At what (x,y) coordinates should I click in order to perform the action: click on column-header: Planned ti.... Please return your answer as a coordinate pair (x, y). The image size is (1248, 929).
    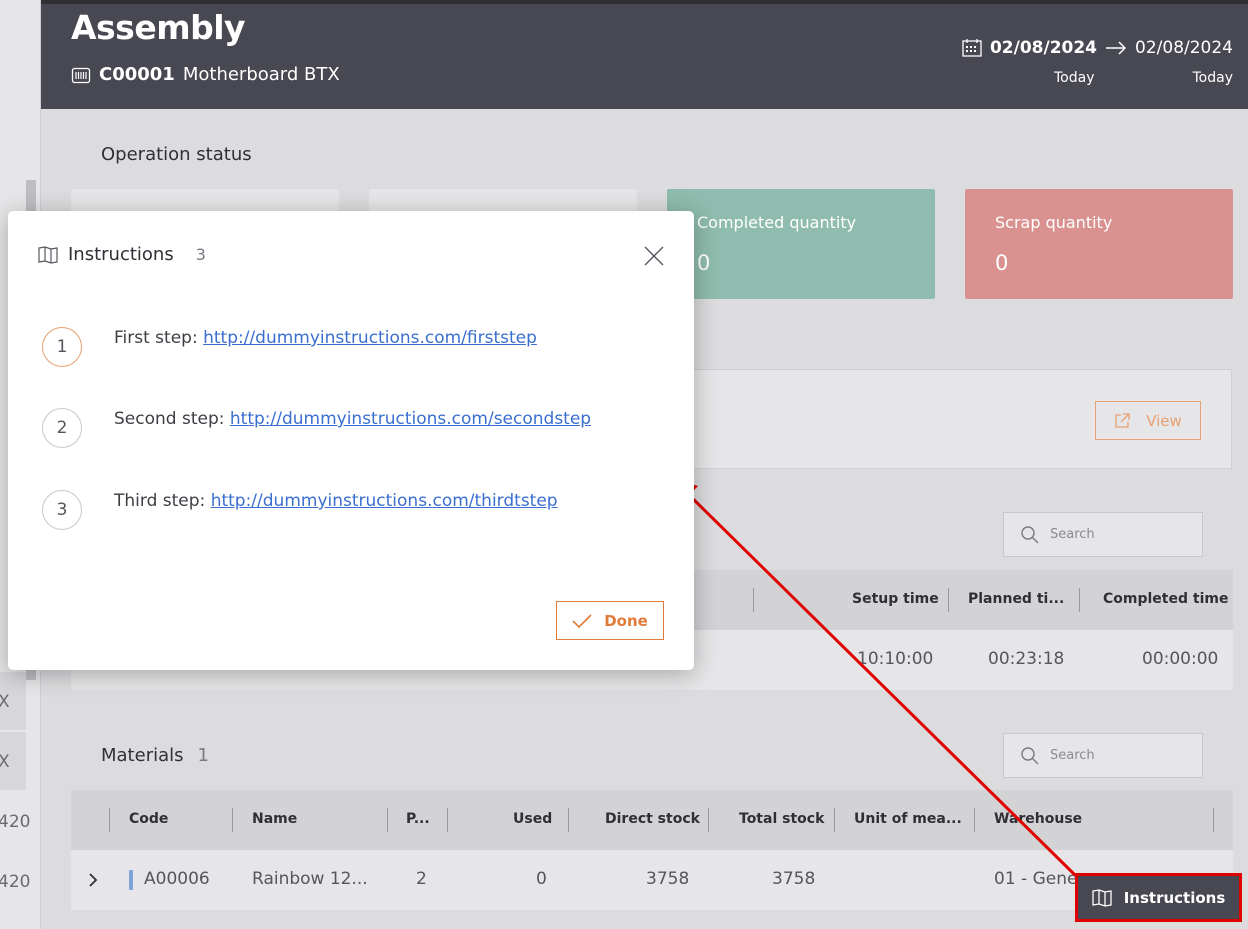
    Looking at the image, I should click on (1016, 599).